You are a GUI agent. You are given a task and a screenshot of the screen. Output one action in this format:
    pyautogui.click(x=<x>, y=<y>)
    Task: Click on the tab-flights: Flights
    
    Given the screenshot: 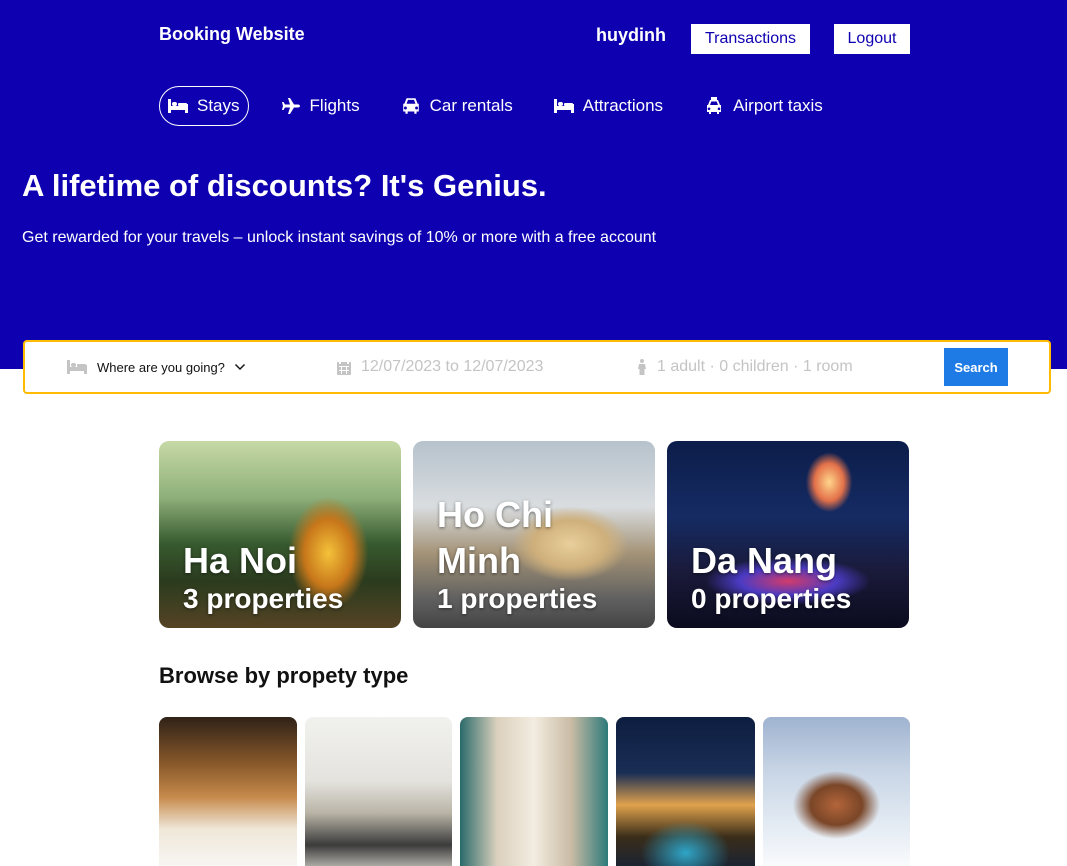 What is the action you would take?
    pyautogui.click(x=320, y=106)
    